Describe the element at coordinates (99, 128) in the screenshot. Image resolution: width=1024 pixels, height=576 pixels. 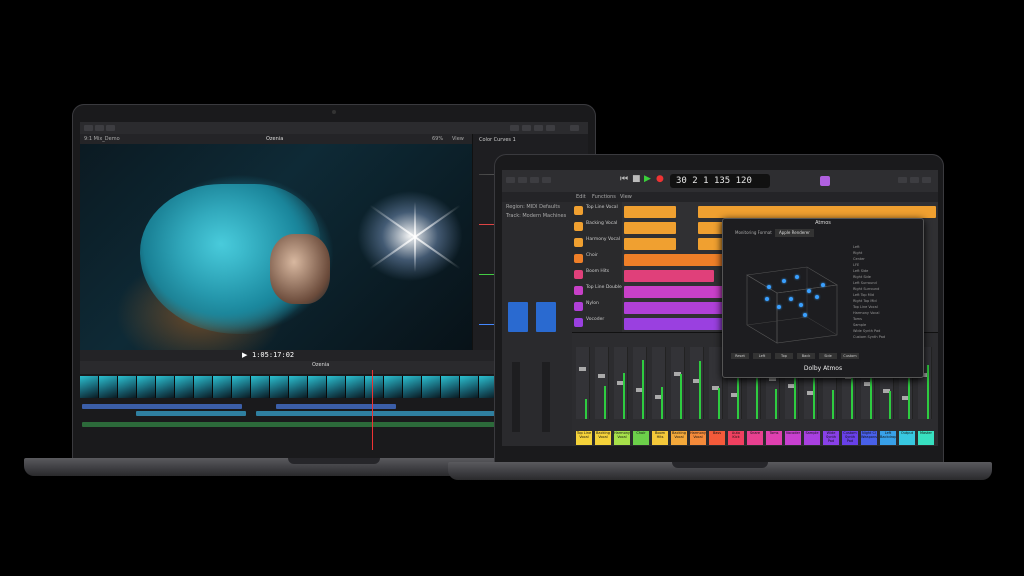
I see `keyword-icon` at that location.